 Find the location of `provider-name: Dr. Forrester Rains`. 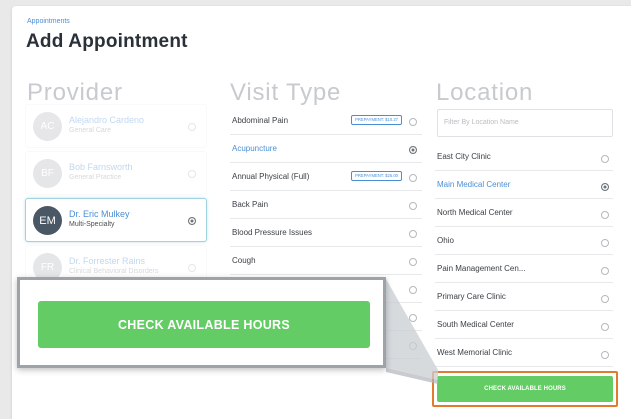

provider-name: Dr. Forrester Rains is located at coordinates (107, 261).